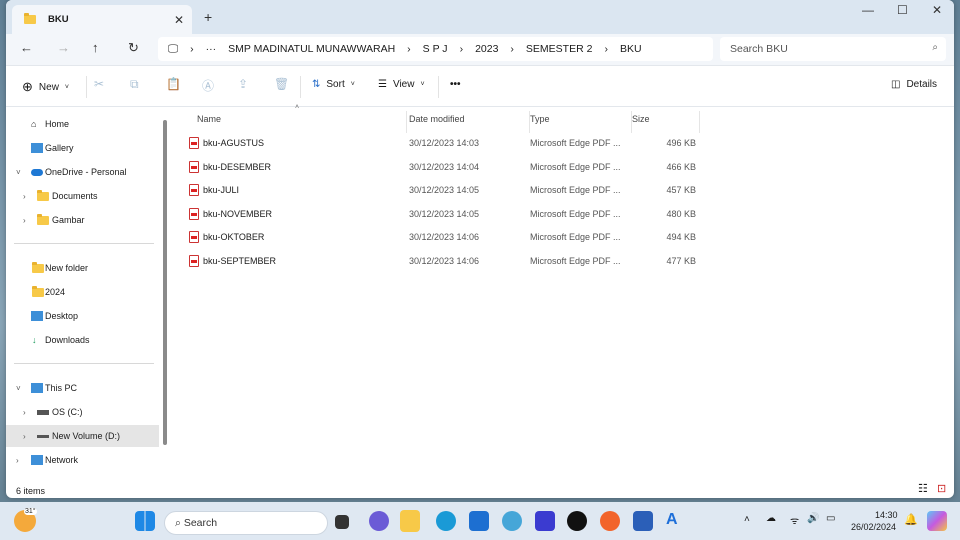  Describe the element at coordinates (311, 49) in the screenshot. I see `breadcrumb-item: SMP MADINATUL MUNAWWARAH` at that location.